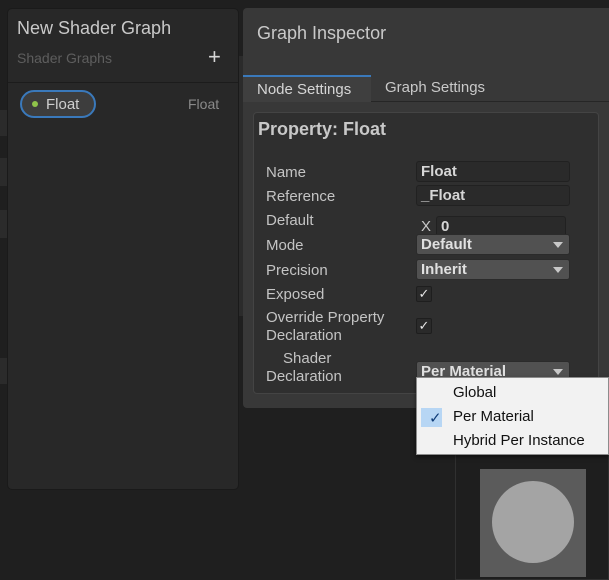 The image size is (609, 580). What do you see at coordinates (493, 171) in the screenshot?
I see `name-field: Float` at bounding box center [493, 171].